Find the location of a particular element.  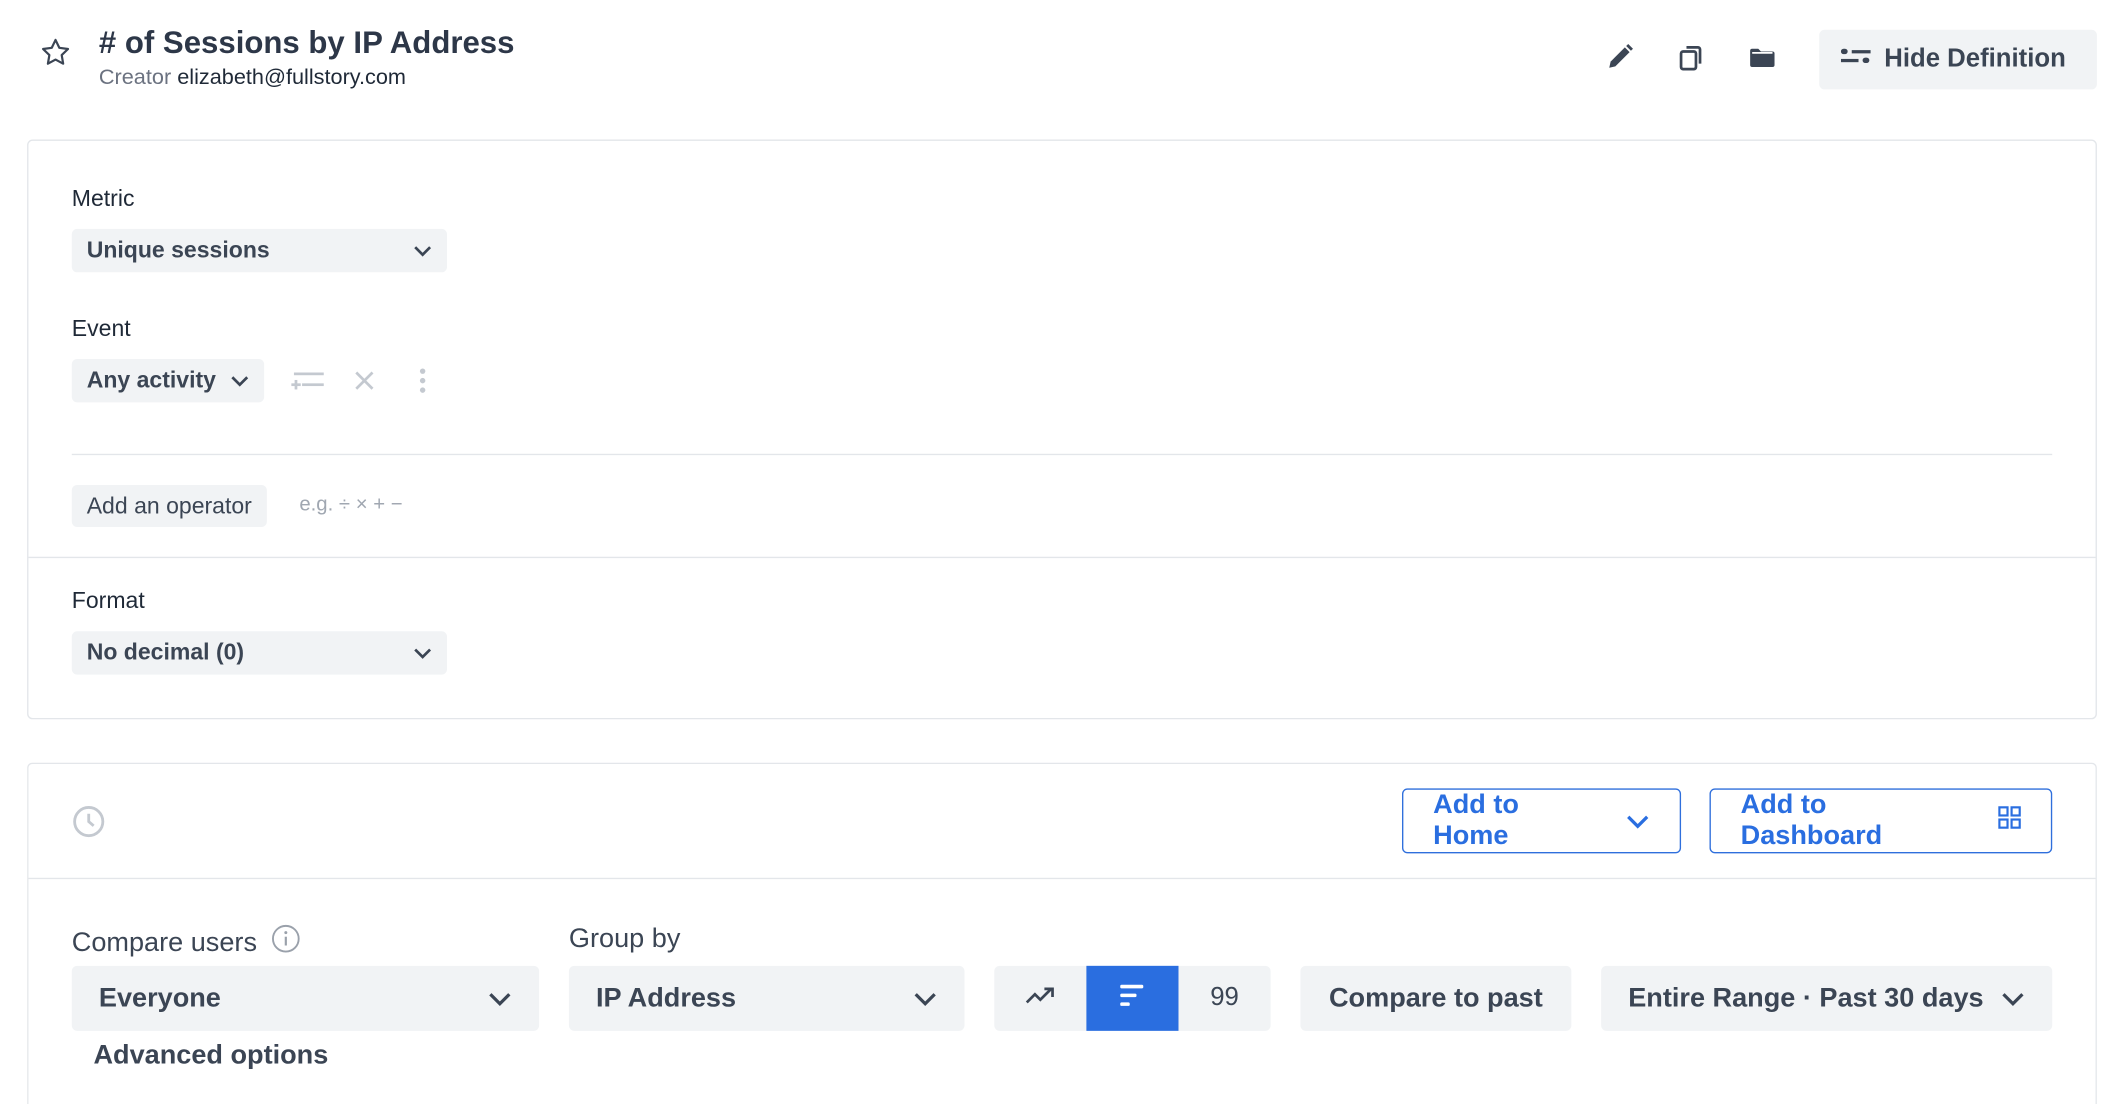

group-by-label: Group by is located at coordinates (624, 938).